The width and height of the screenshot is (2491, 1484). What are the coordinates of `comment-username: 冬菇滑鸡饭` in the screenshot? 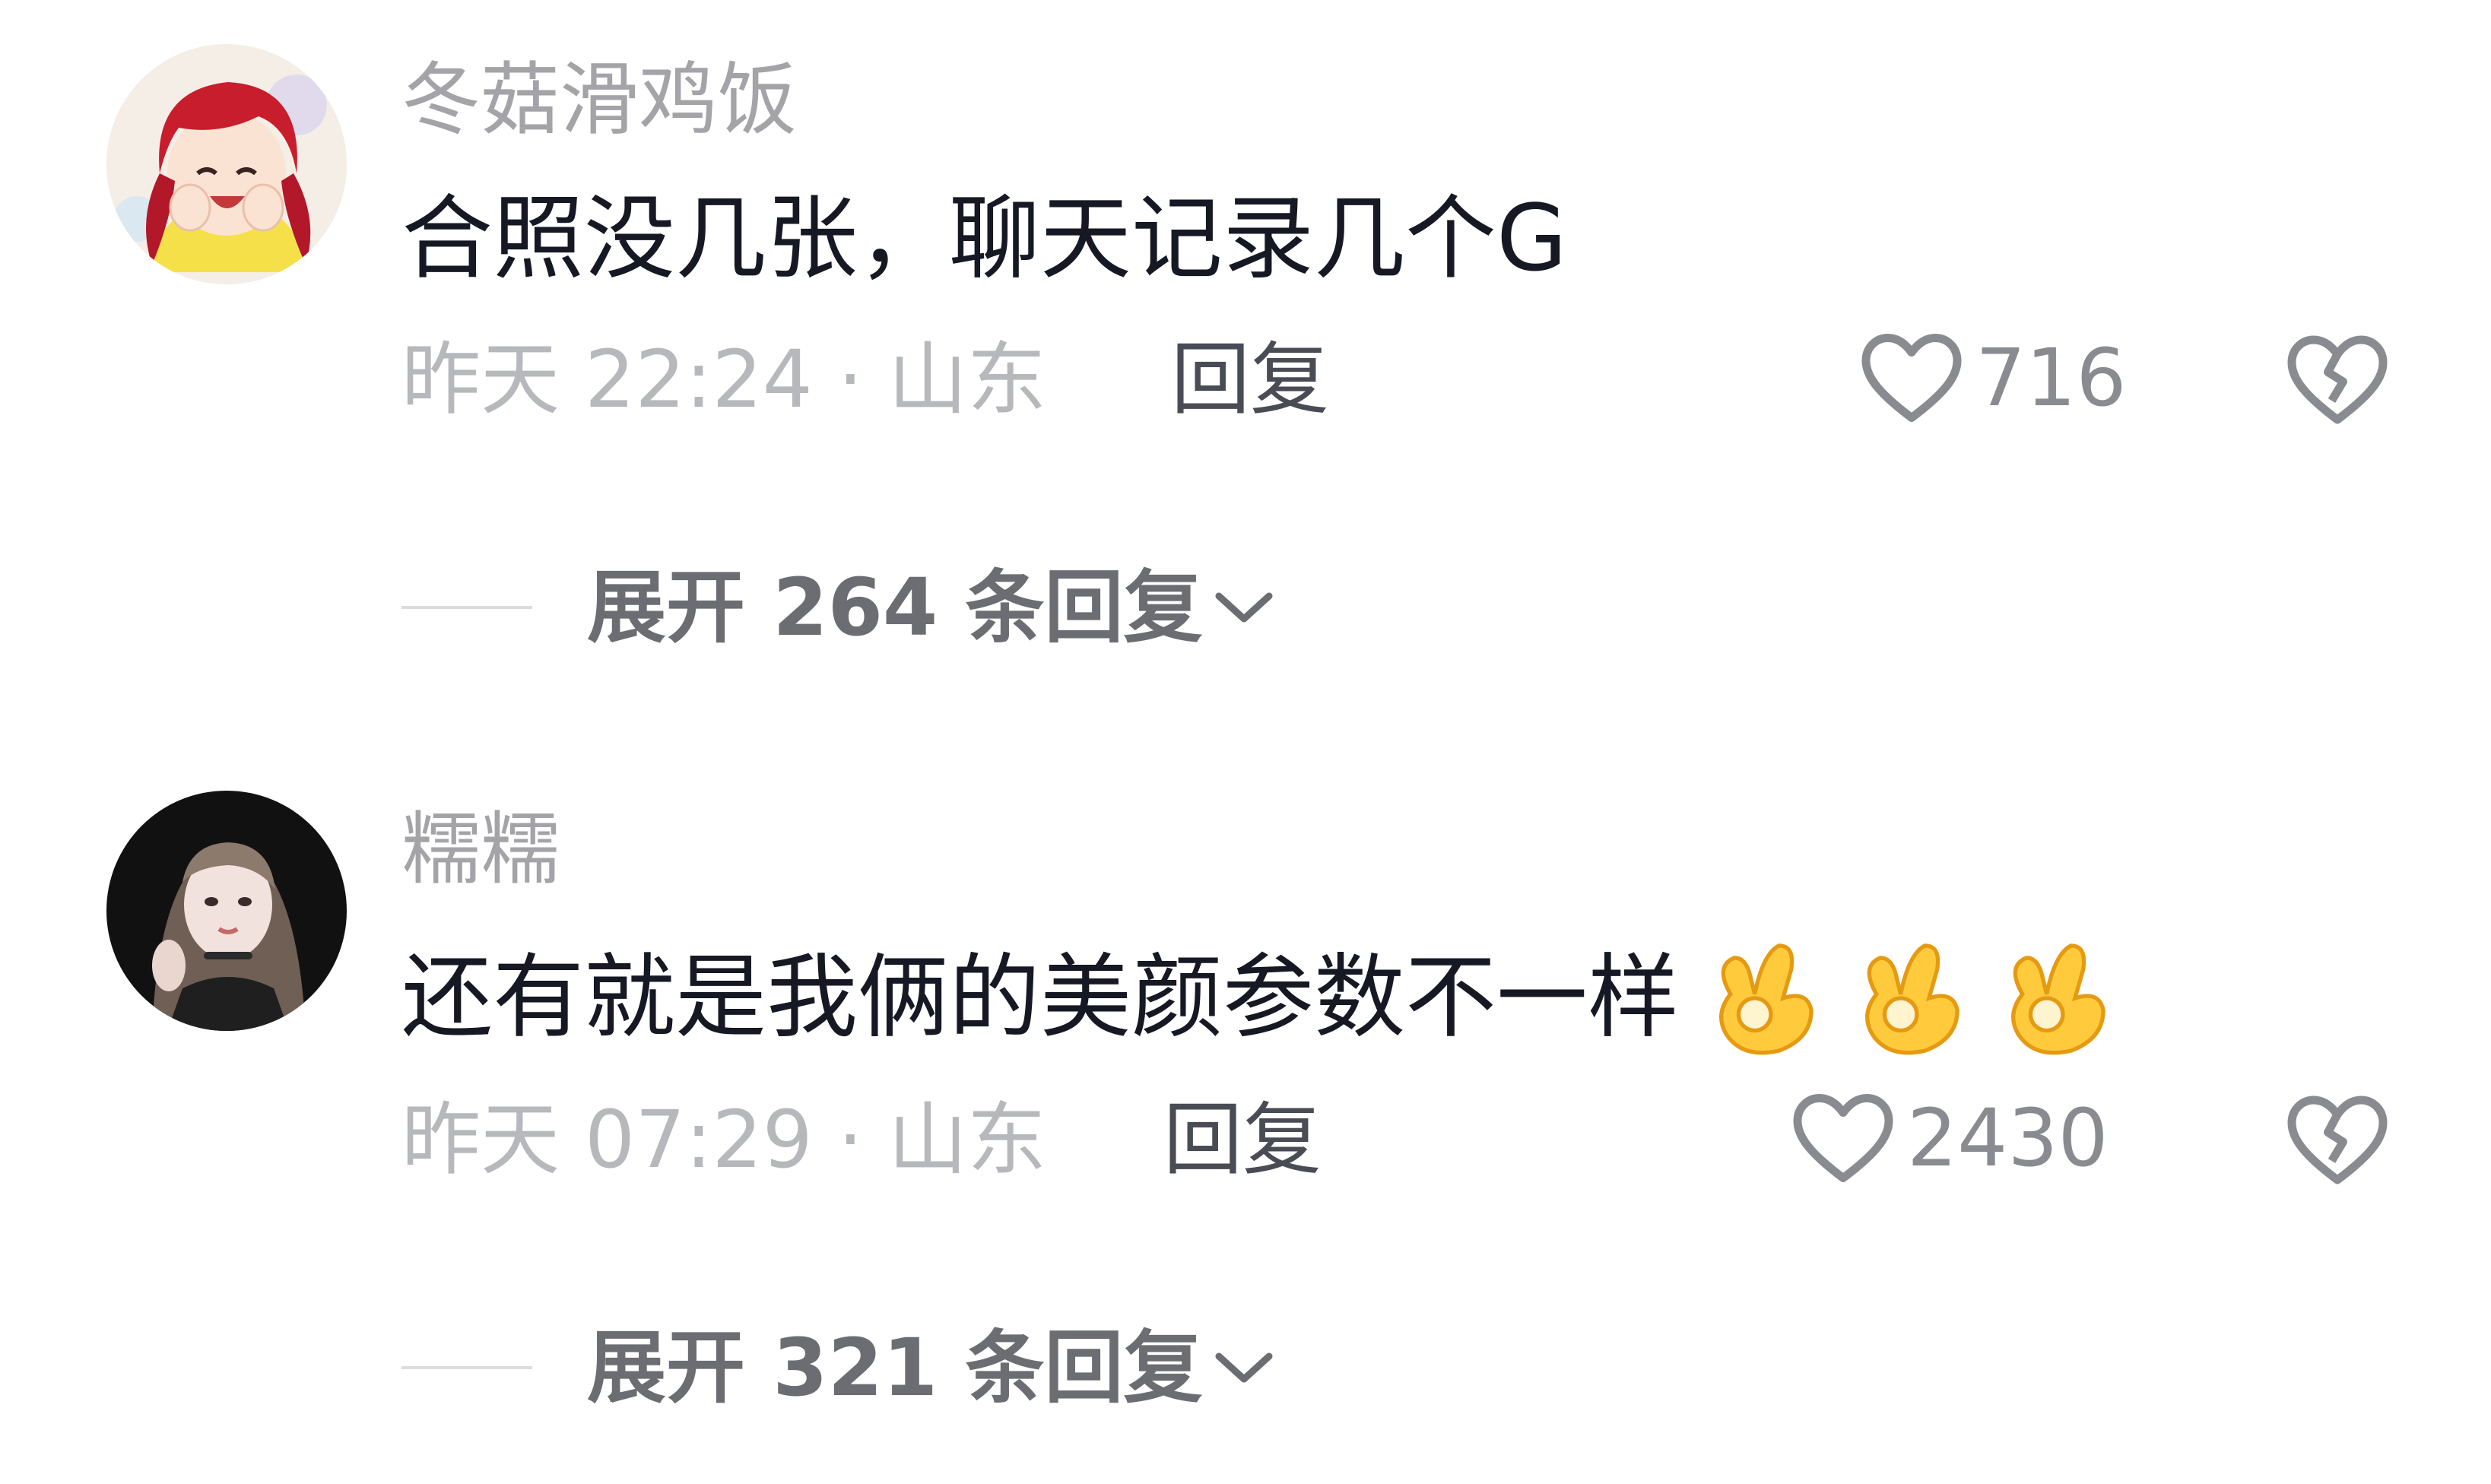 It's located at (599, 100).